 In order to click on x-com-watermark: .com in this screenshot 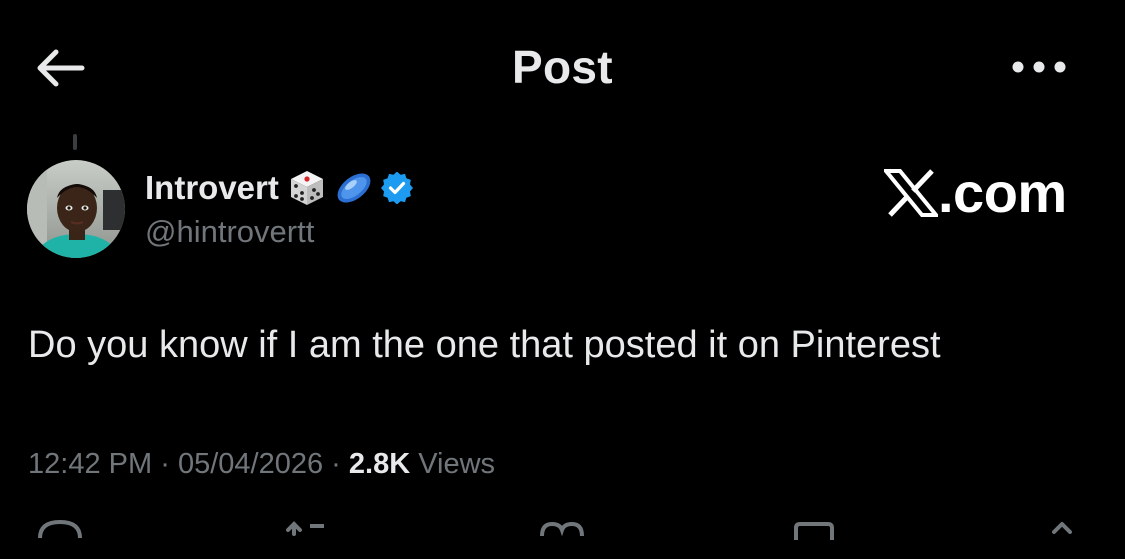, I will do `click(975, 192)`.